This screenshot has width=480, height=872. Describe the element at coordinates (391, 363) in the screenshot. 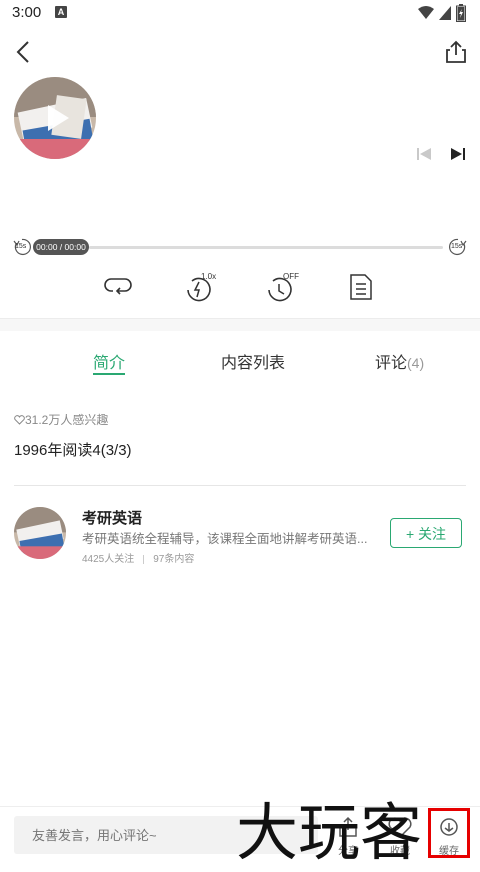

I see `tab-comments-label: 评论` at that location.